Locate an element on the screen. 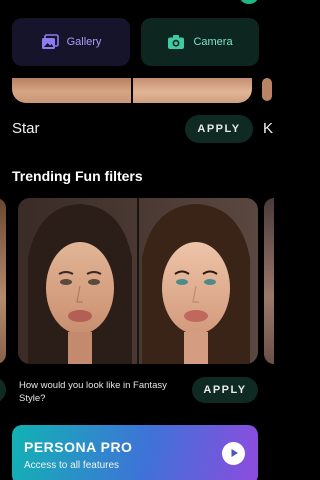 Image resolution: width=320 pixels, height=480 pixels. play-icon is located at coordinates (234, 454).